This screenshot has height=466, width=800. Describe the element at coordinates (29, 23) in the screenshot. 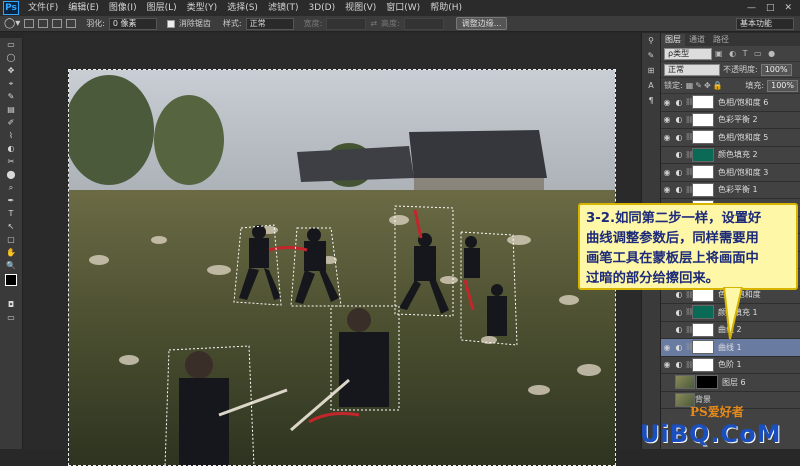

I see `new-selection-icon` at that location.